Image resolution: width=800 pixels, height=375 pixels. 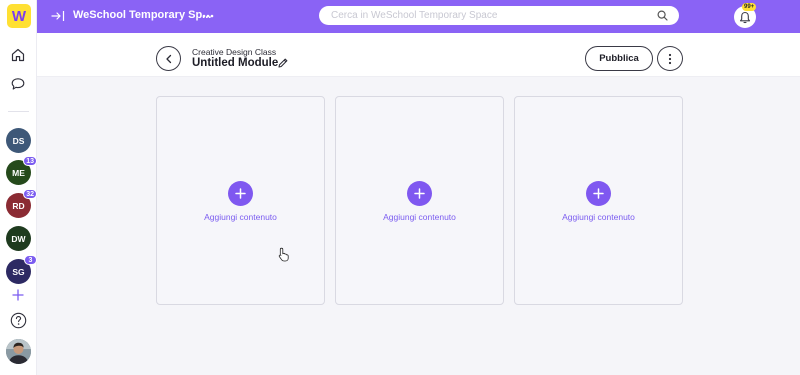 I want to click on left-sidebar: W DS ME 13 RD 32 DW SG 3, so click(x=18, y=187).